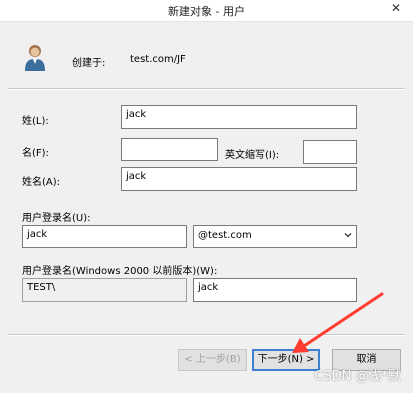 This screenshot has width=413, height=393. Describe the element at coordinates (357, 376) in the screenshot. I see `watermark: CSDN @浅*默` at that location.